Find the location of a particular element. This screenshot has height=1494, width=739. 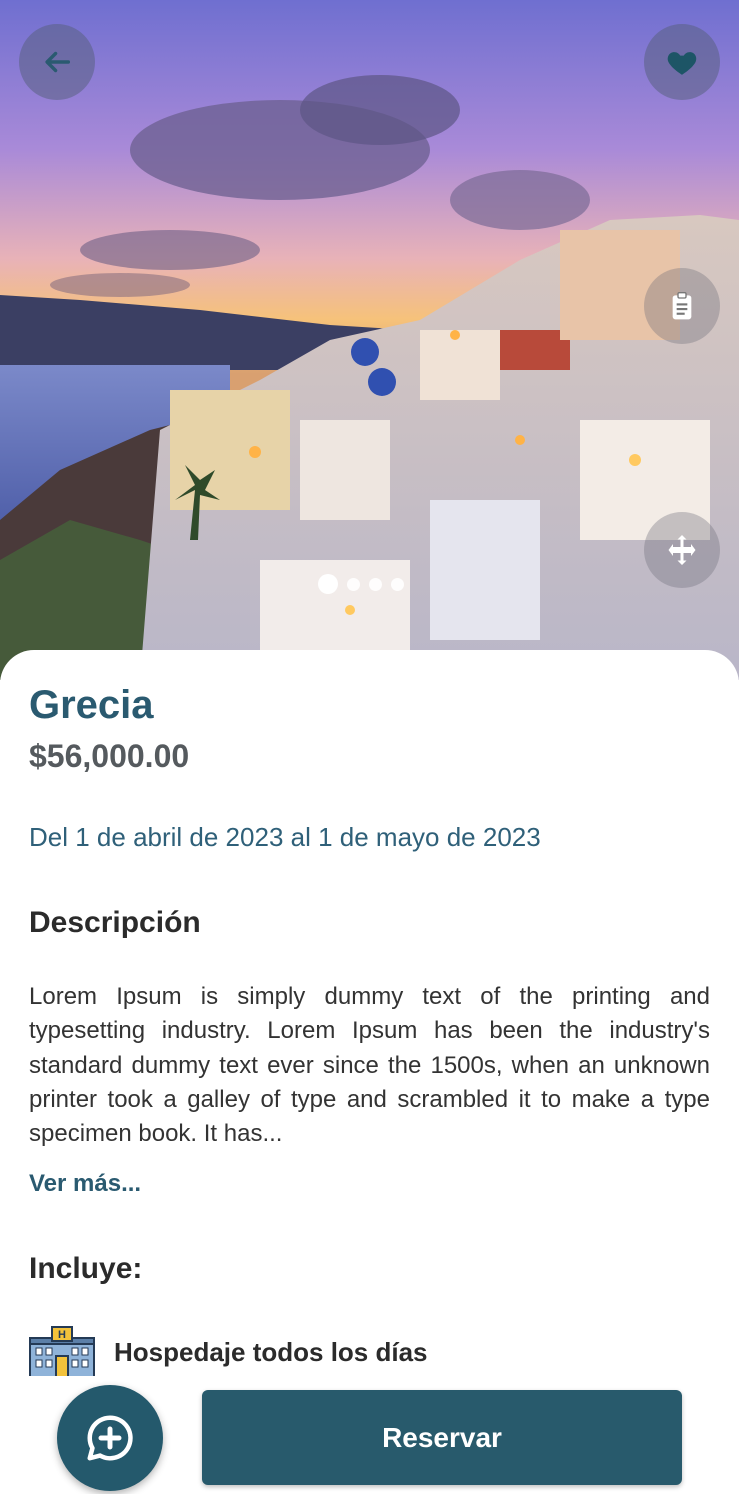

heart-icon is located at coordinates (682, 63).